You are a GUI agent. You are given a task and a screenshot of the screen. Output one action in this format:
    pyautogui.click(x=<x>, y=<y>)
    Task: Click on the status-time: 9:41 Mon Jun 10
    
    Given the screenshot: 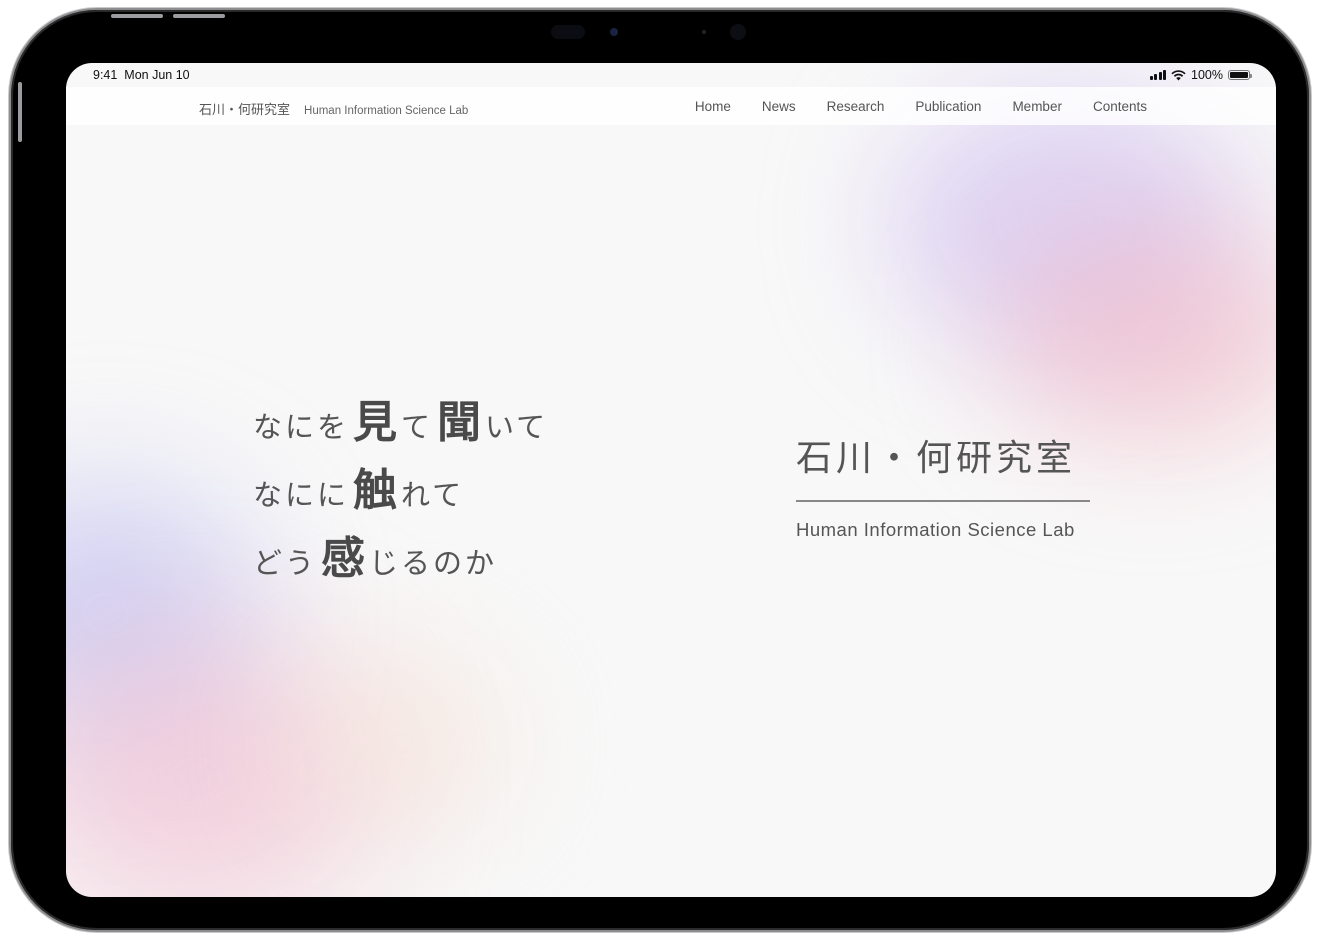 What is the action you would take?
    pyautogui.click(x=141, y=75)
    